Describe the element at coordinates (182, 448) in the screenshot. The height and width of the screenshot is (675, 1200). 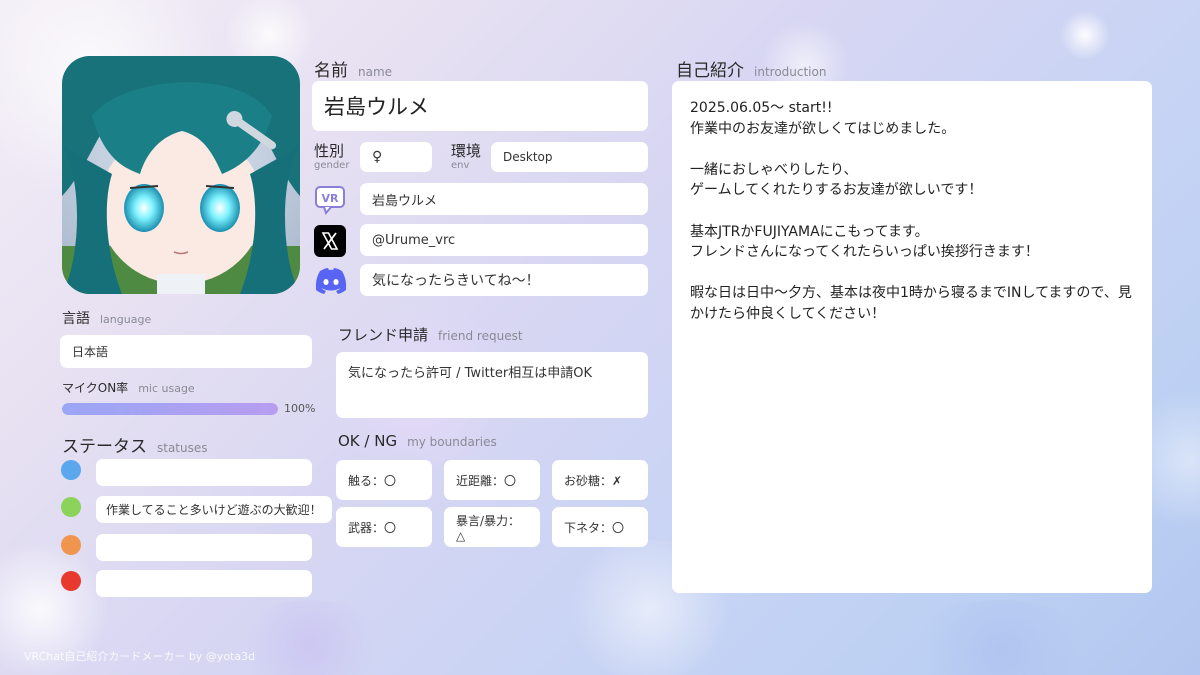
I see `statuses-heading-en: statuses` at that location.